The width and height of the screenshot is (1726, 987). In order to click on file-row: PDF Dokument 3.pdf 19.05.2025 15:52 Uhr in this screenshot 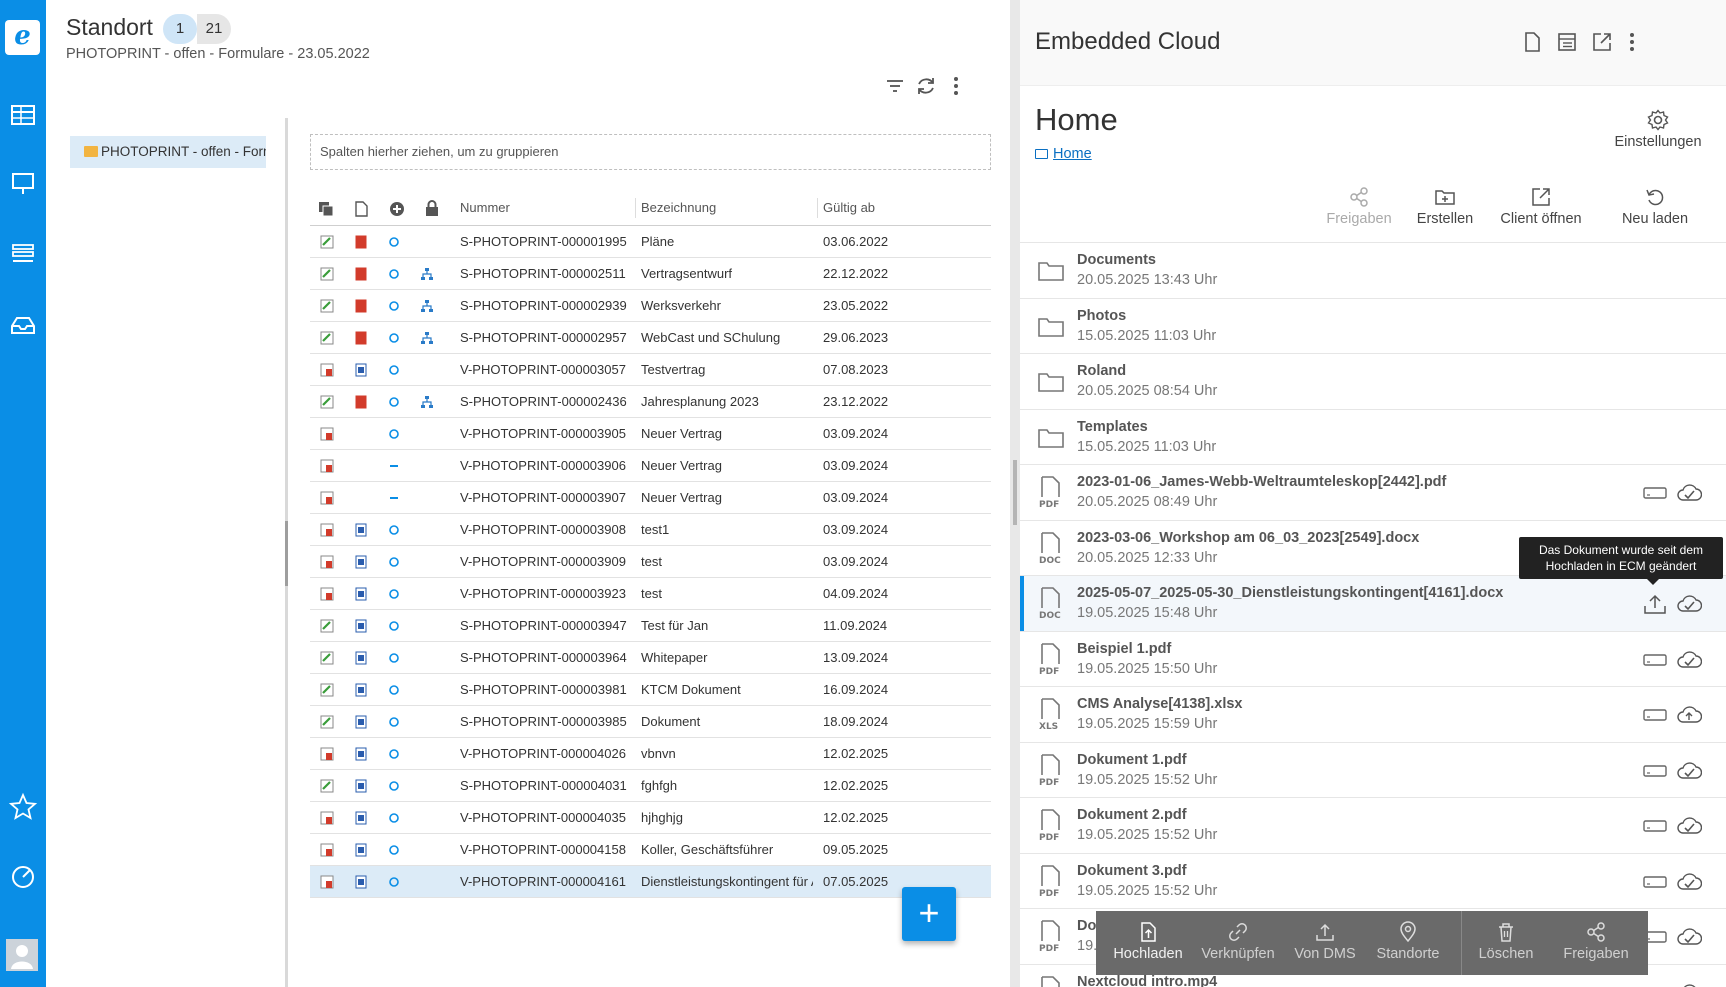, I will do `click(1373, 880)`.